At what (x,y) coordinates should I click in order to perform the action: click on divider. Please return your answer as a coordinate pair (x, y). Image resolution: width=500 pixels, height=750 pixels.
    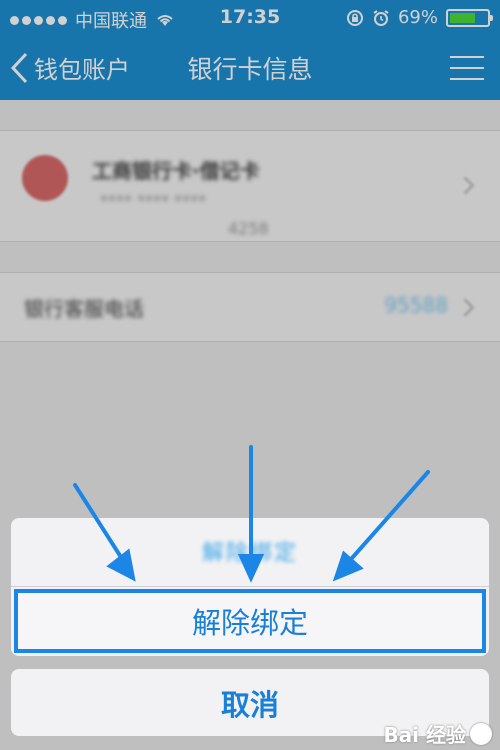
    Looking at the image, I should click on (250, 586).